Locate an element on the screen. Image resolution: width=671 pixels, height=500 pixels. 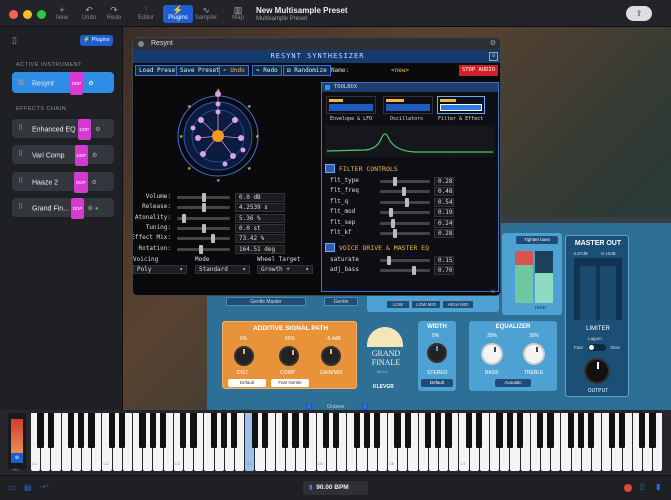
inspector-icon: ▮ is located at coordinates (658, 486).